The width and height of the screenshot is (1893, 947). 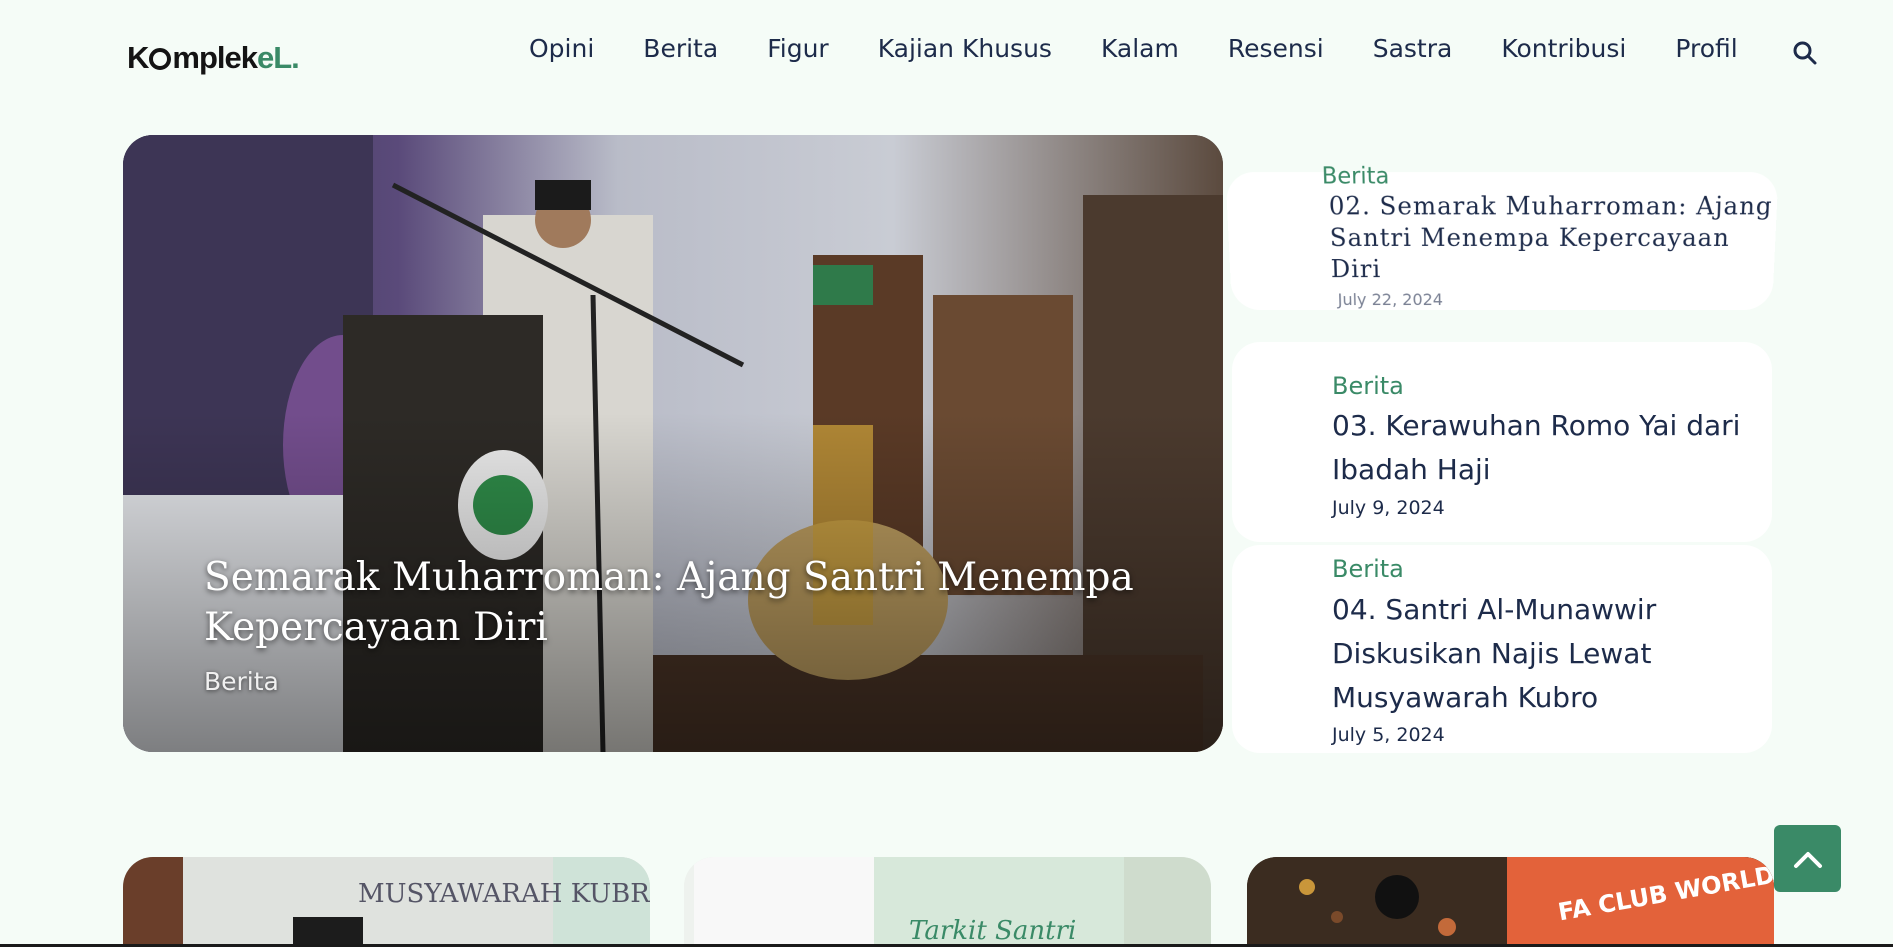 I want to click on nav-item-sastra: Sastra, so click(x=1413, y=48).